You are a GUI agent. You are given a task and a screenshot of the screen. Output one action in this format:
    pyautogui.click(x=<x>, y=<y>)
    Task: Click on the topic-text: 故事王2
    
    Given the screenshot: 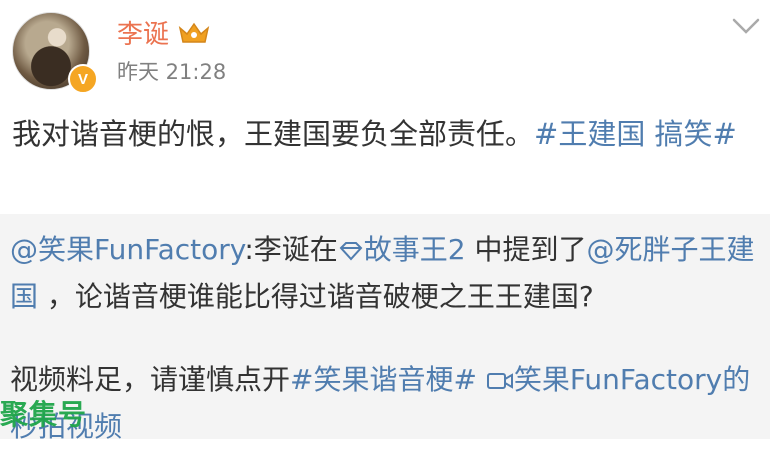 What is the action you would take?
    pyautogui.click(x=415, y=249)
    